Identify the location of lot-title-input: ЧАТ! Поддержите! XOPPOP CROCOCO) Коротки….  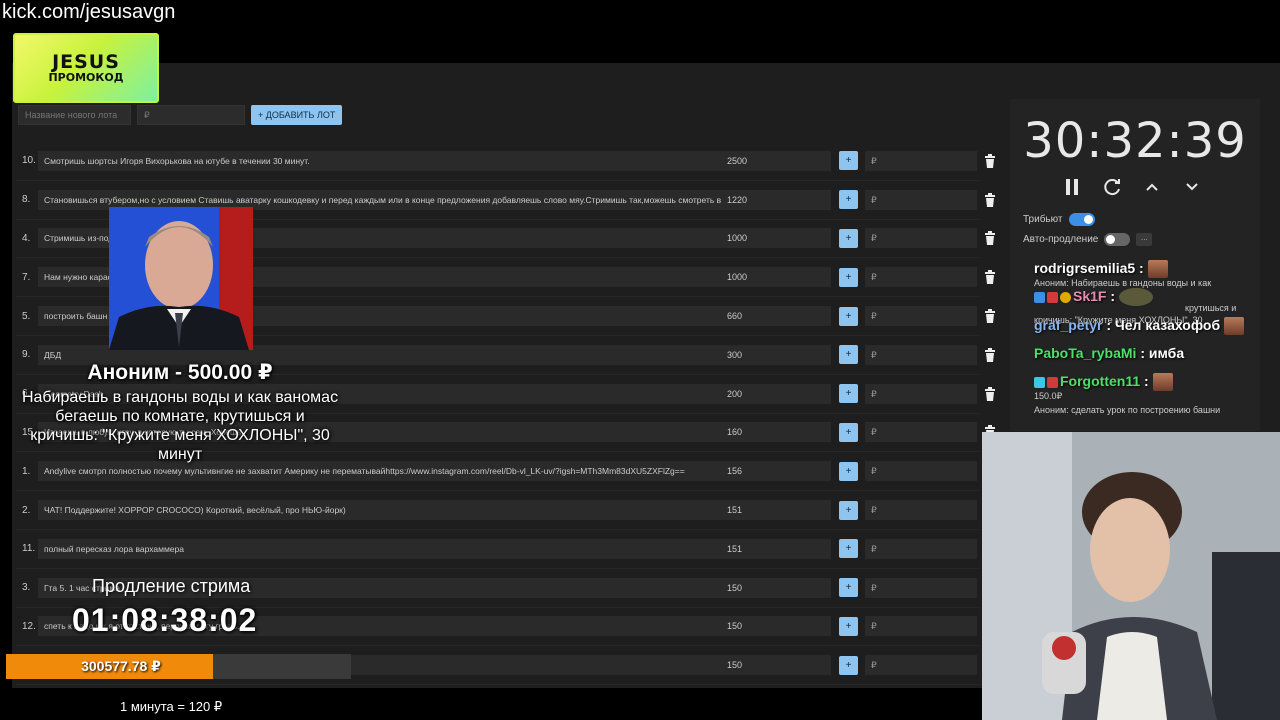
(383, 510).